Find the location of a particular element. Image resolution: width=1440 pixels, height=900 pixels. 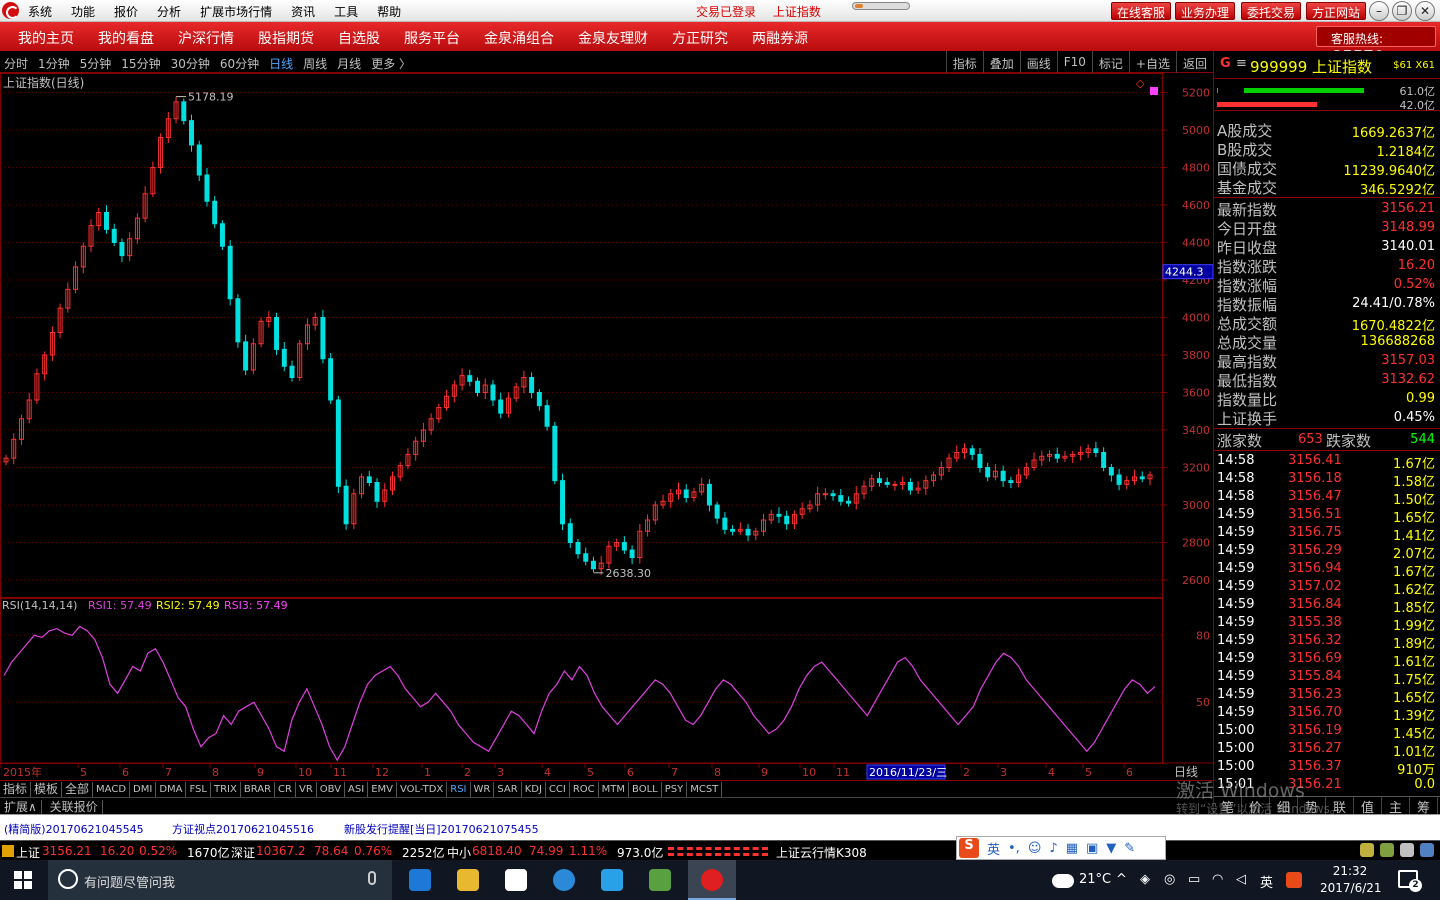

nav-portfolio: 金泉涌组合 is located at coordinates (519, 38).